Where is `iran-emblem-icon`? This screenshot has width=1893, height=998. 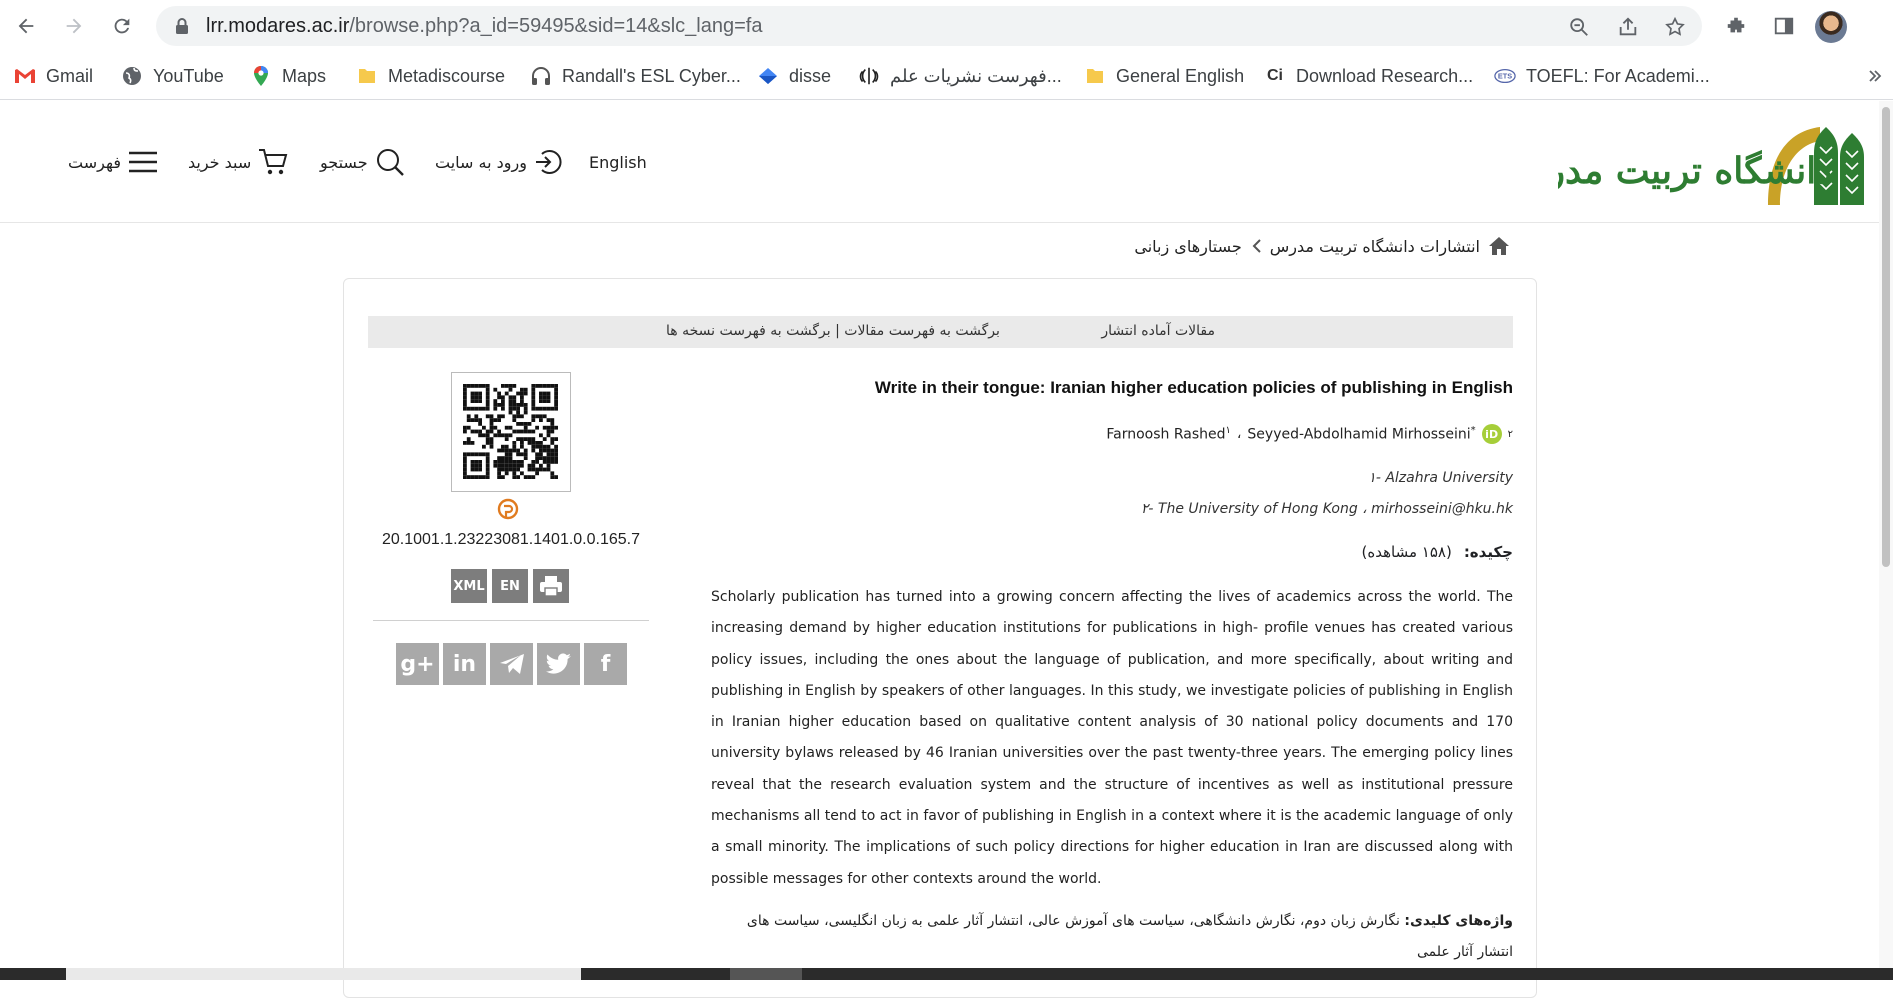 iran-emblem-icon is located at coordinates (869, 76).